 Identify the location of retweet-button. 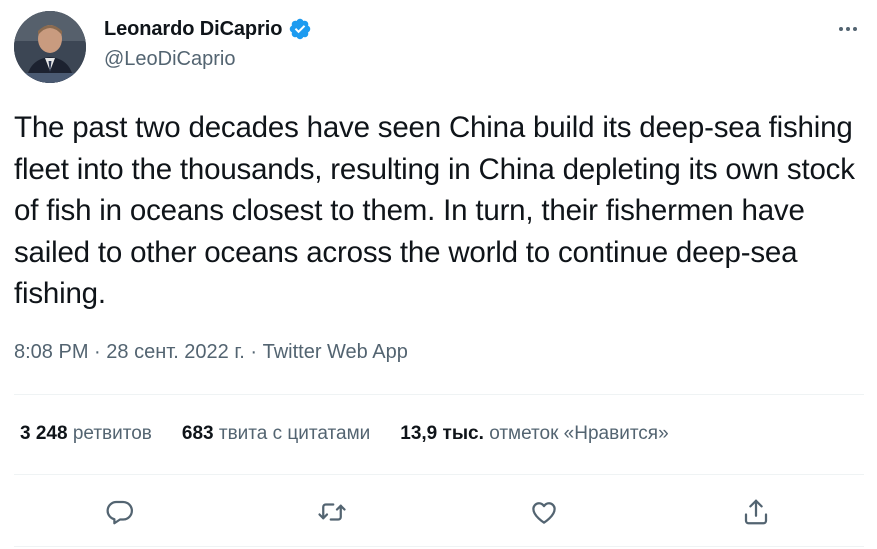
(332, 512).